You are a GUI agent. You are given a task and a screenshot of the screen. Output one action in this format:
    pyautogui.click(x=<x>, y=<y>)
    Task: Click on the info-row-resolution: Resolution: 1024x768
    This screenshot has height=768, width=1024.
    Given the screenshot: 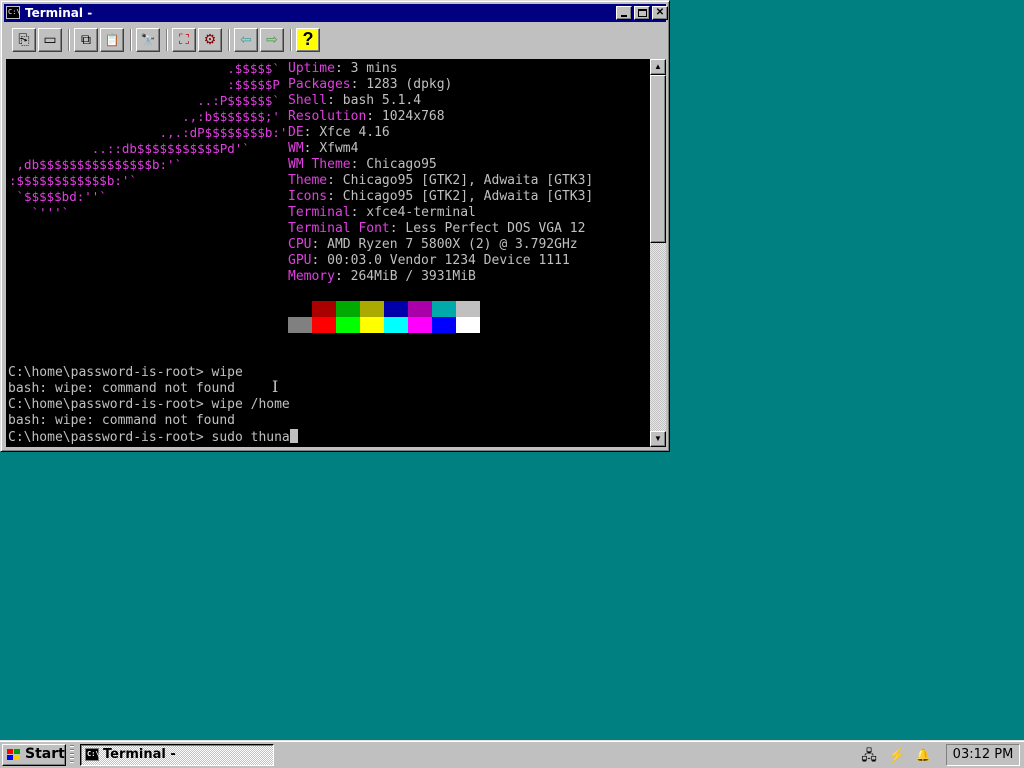 What is the action you would take?
    pyautogui.click(x=366, y=116)
    